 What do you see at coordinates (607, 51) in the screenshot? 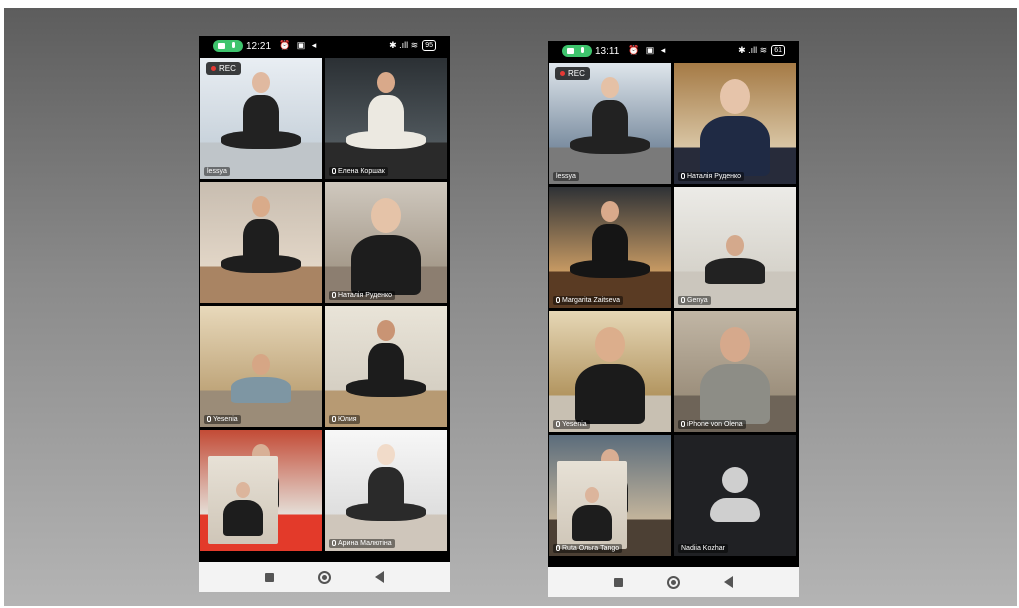
I see `status-time: 13:11` at bounding box center [607, 51].